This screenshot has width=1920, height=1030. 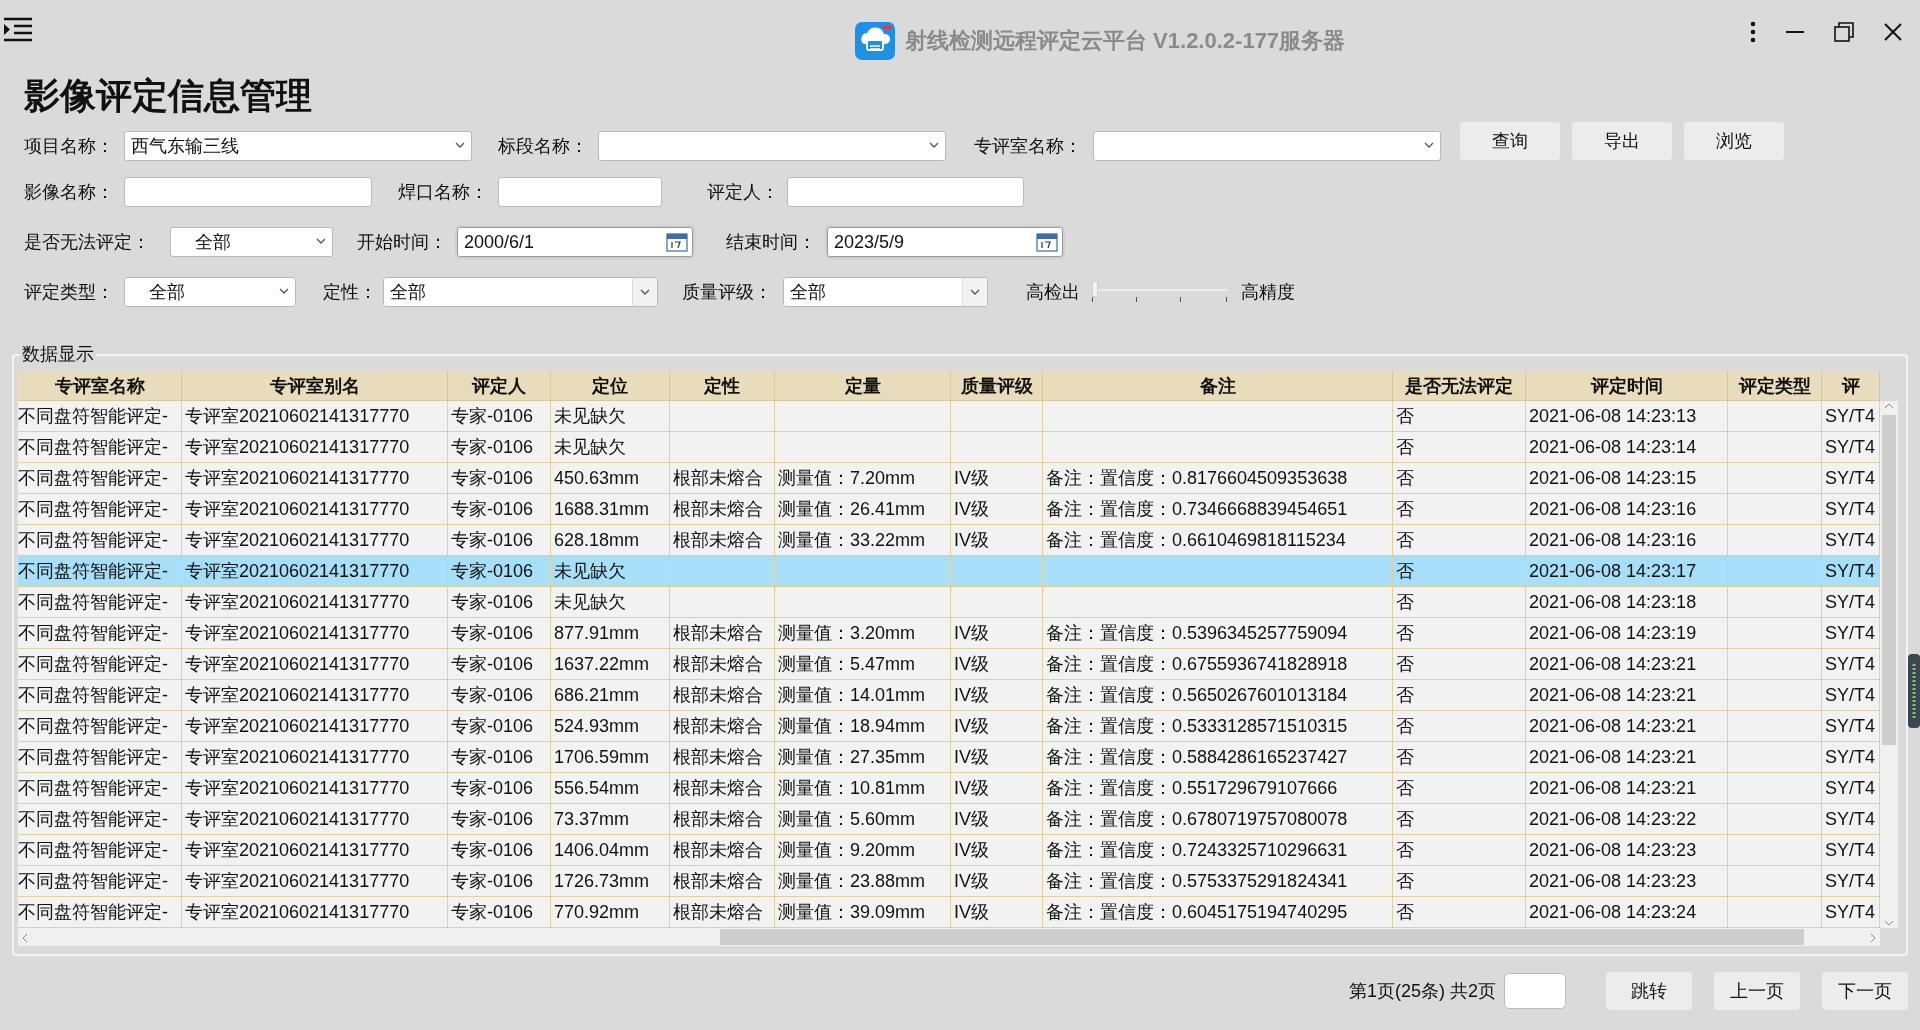 I want to click on column-header: 定性, so click(x=722, y=386).